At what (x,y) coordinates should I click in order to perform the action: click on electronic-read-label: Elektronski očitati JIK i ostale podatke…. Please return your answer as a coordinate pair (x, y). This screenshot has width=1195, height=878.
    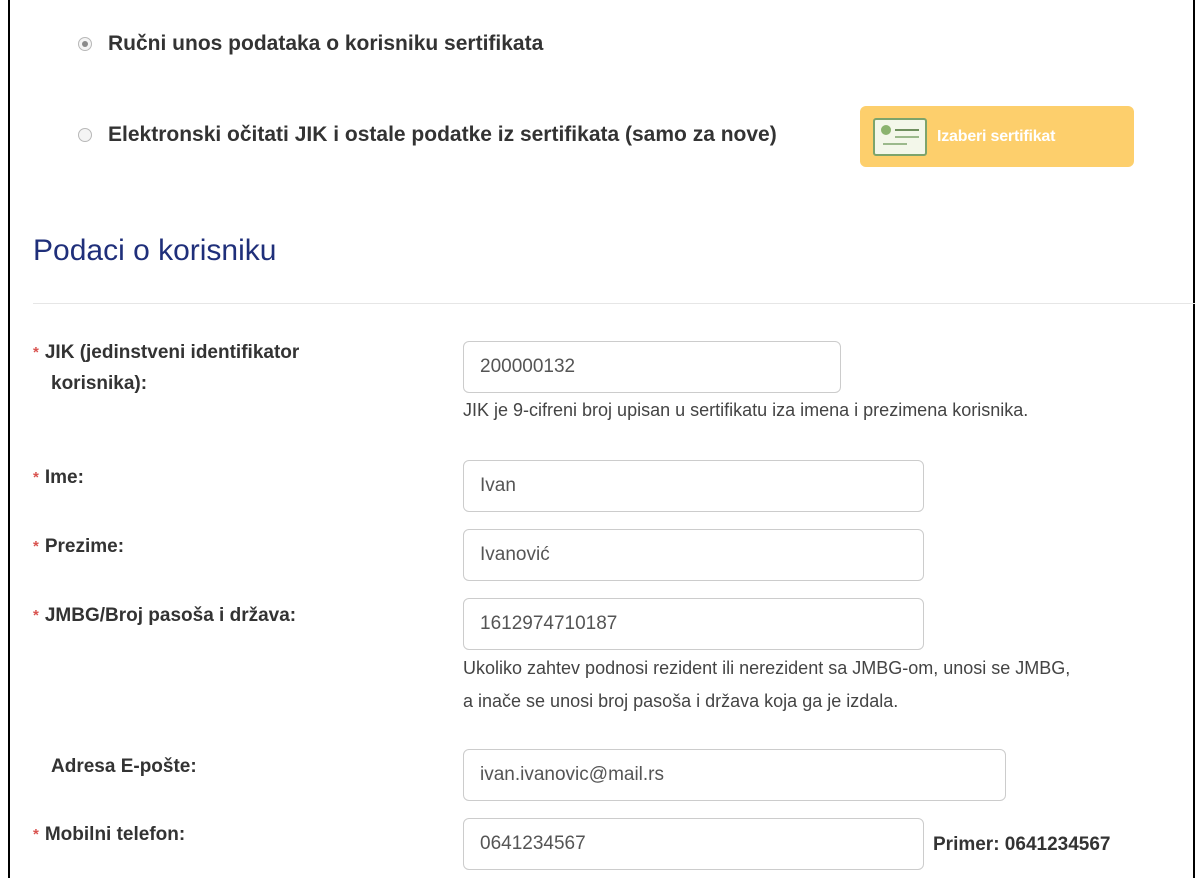
    Looking at the image, I should click on (442, 134).